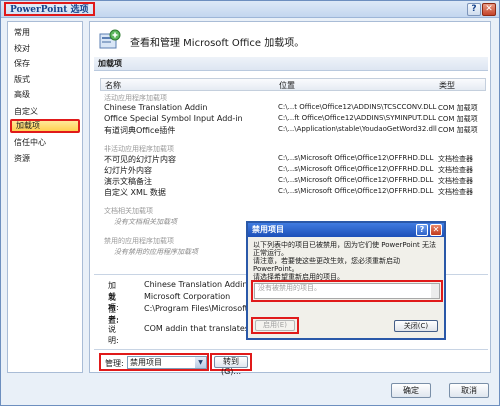  Describe the element at coordinates (45, 95) in the screenshot. I see `sidebar-item-advanced: 高级` at that location.